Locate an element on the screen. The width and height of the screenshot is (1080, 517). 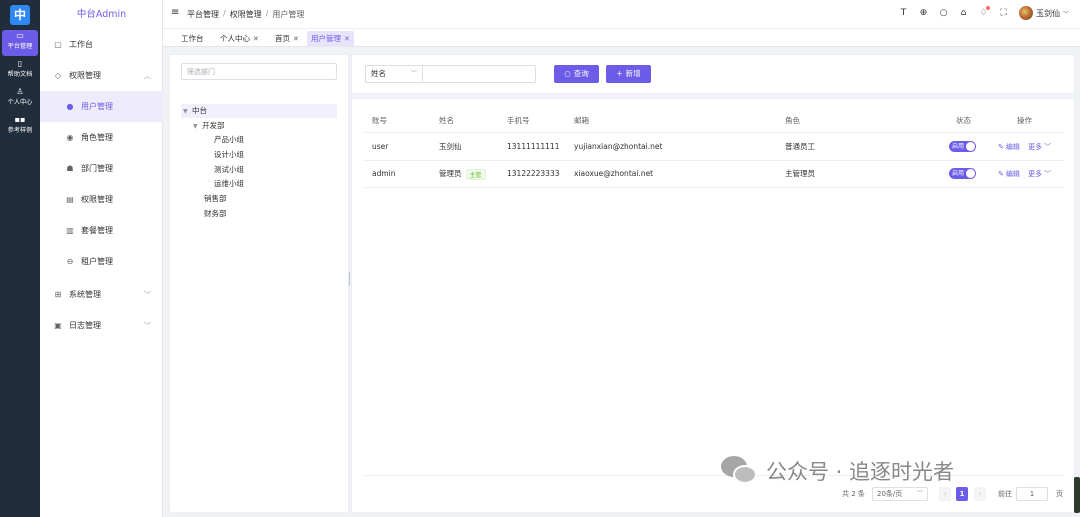
bell-icon: ♢ is located at coordinates (984, 12).